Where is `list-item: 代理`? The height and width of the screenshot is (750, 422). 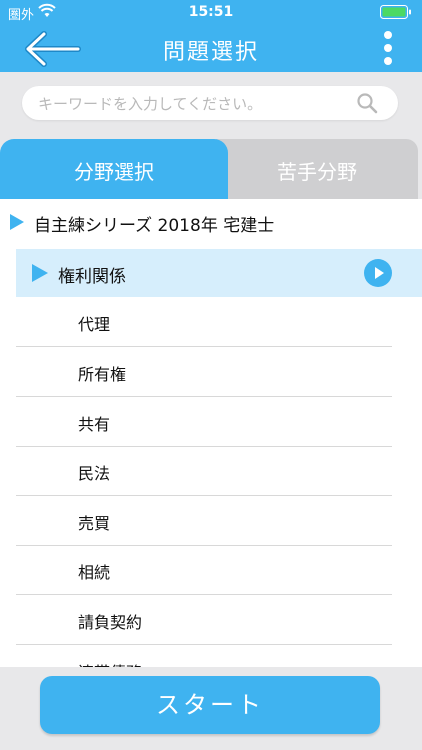
list-item: 代理 is located at coordinates (204, 322).